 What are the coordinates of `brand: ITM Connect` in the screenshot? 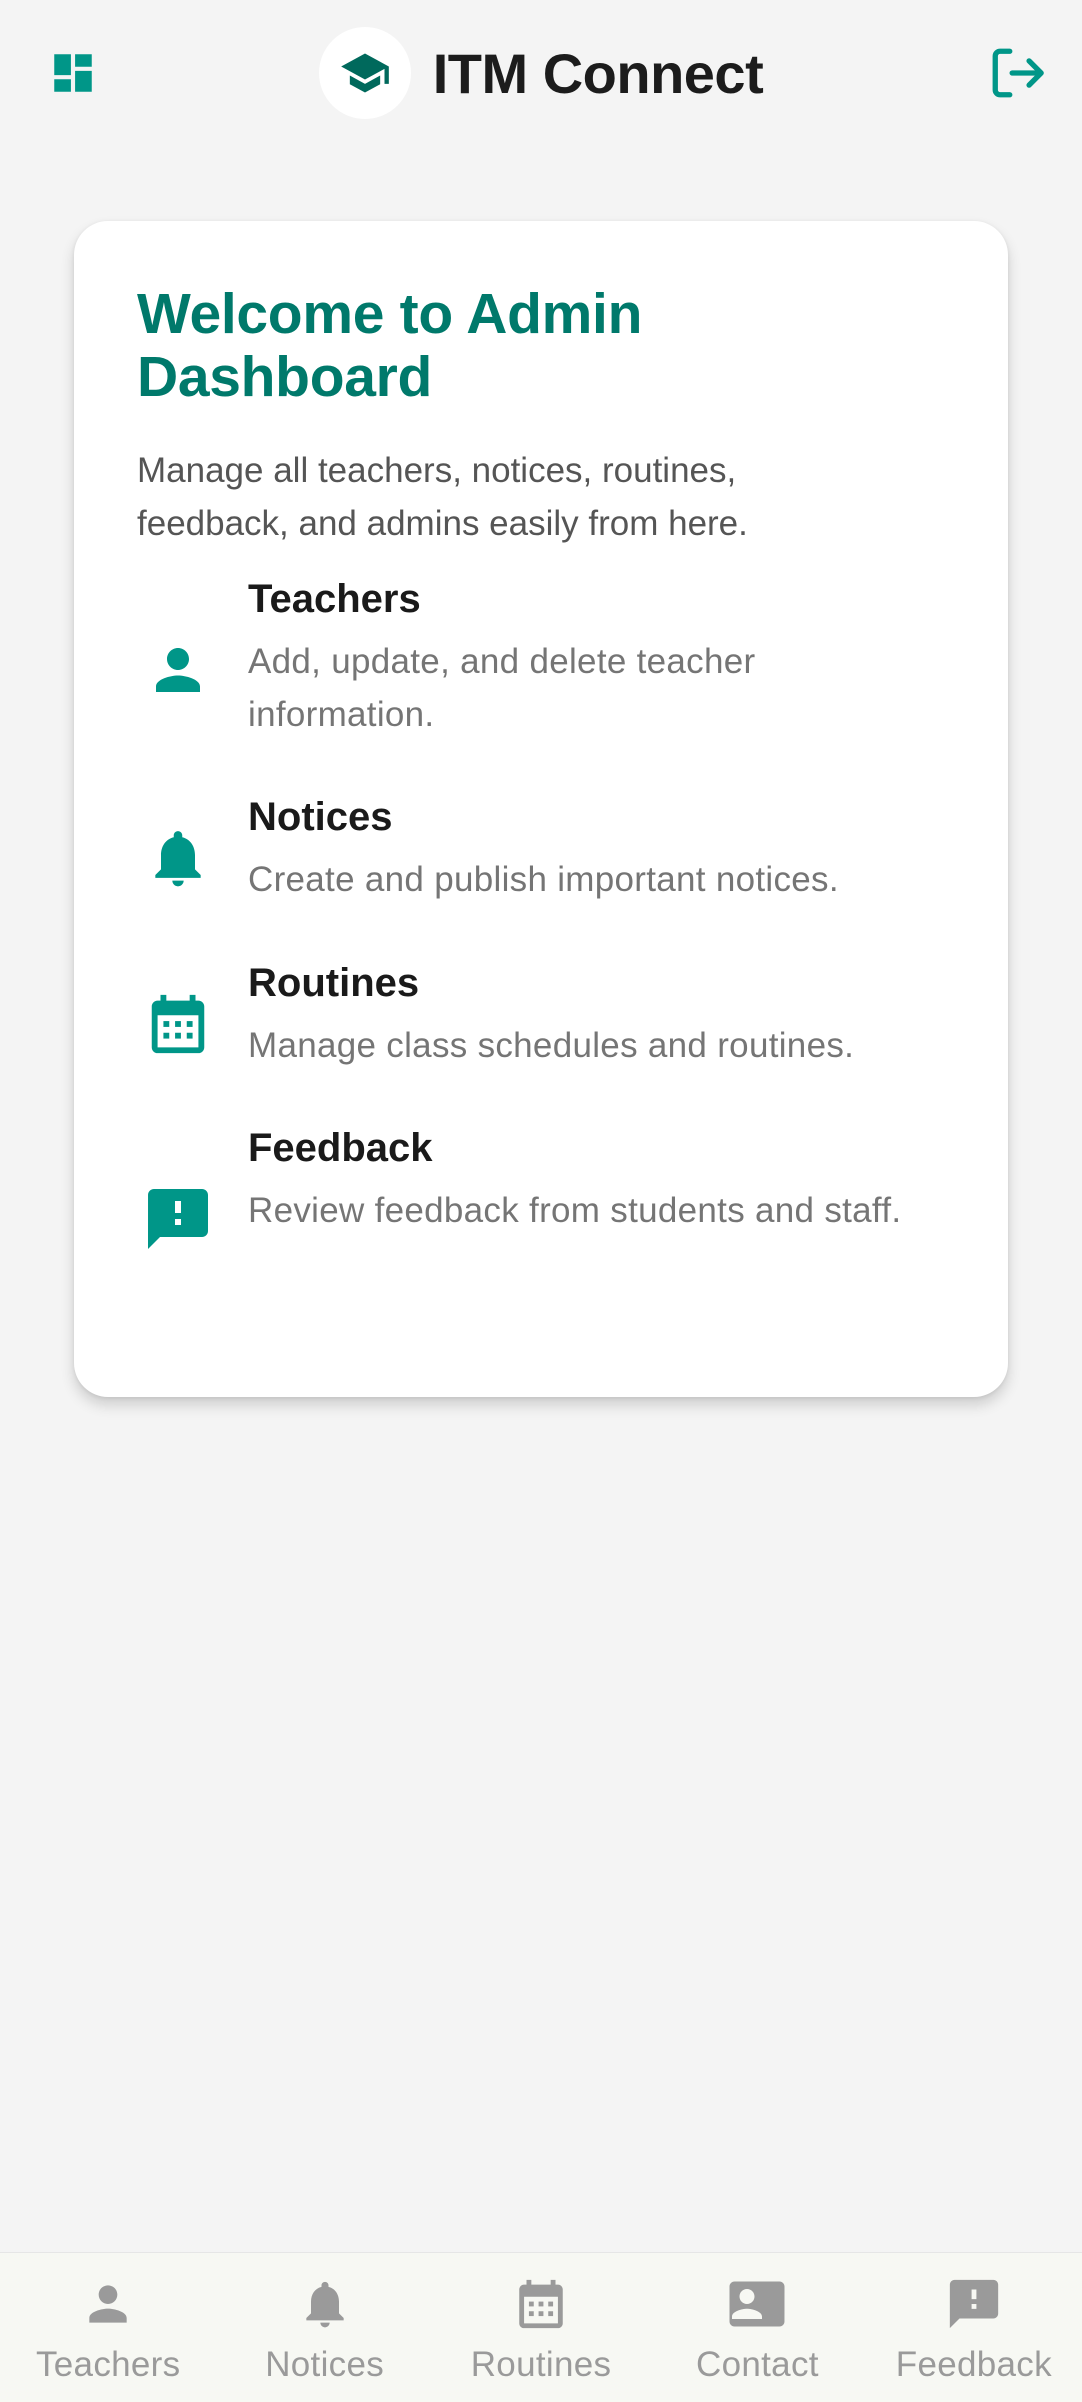 It's located at (541, 73).